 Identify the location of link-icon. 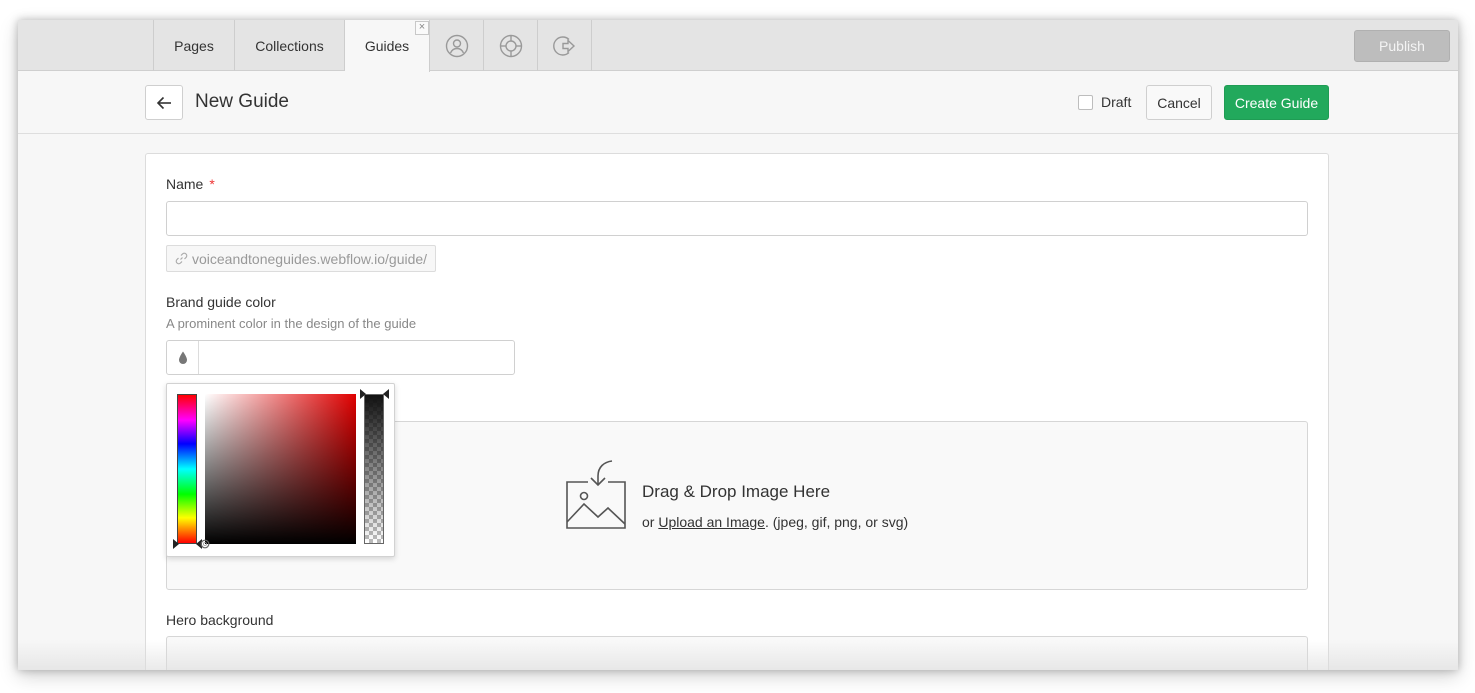
(181, 258).